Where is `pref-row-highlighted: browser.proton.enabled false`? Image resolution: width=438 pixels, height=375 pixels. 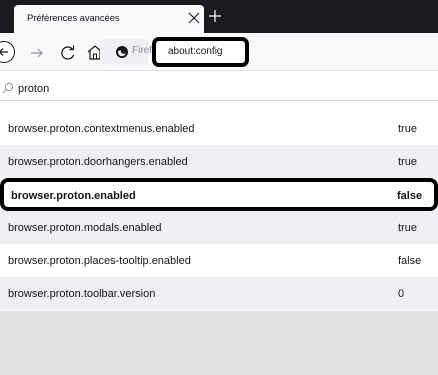
pref-row-highlighted: browser.proton.enabled false is located at coordinates (219, 194).